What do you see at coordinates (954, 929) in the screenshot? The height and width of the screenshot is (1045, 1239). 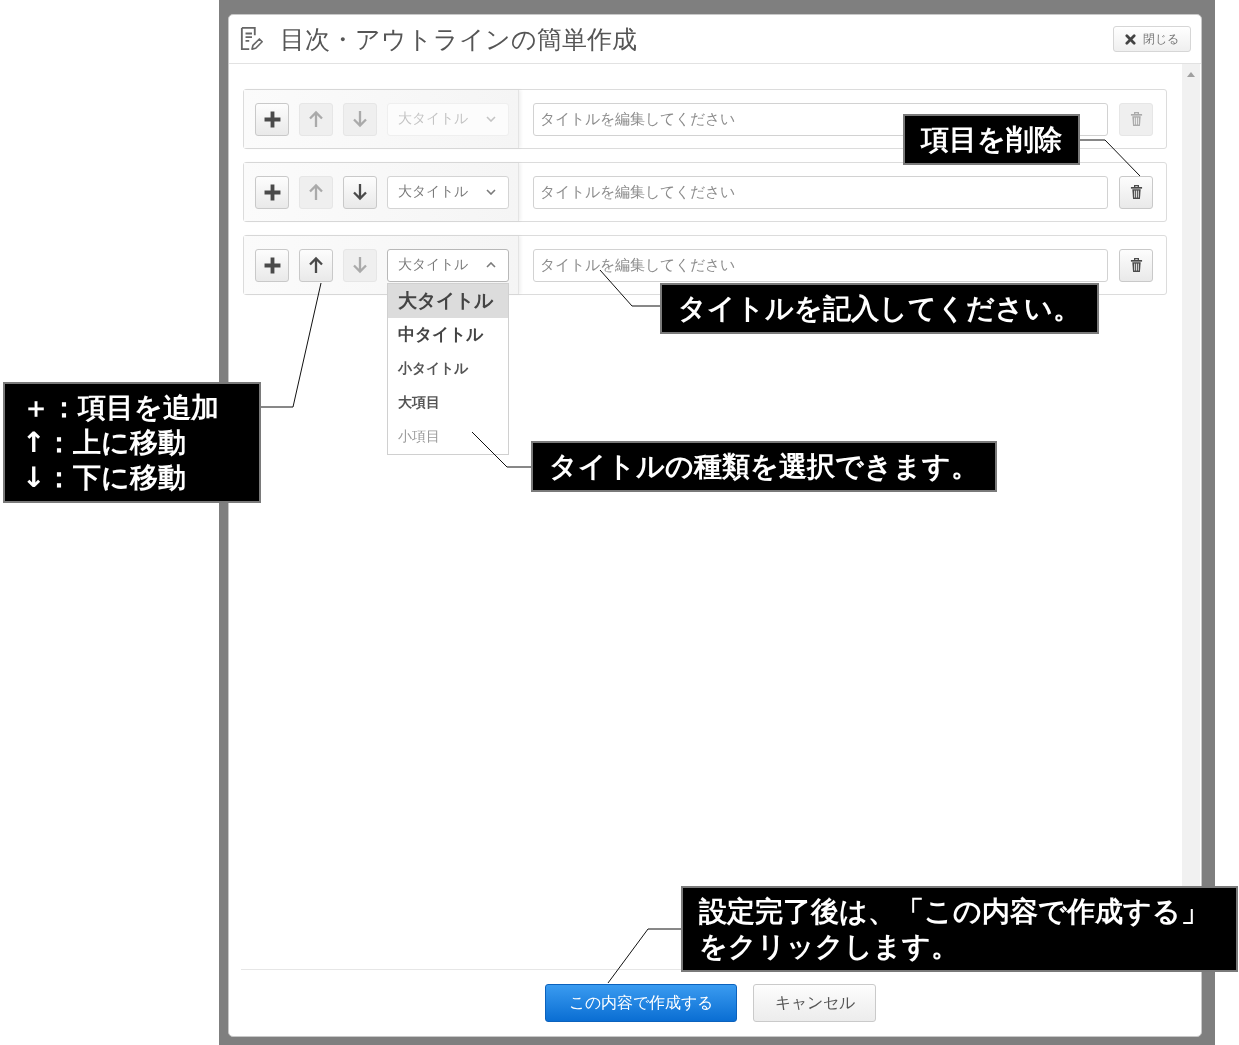 I see `callout-text: 設定完了後は、「この内容で作成する」をクリックします。` at bounding box center [954, 929].